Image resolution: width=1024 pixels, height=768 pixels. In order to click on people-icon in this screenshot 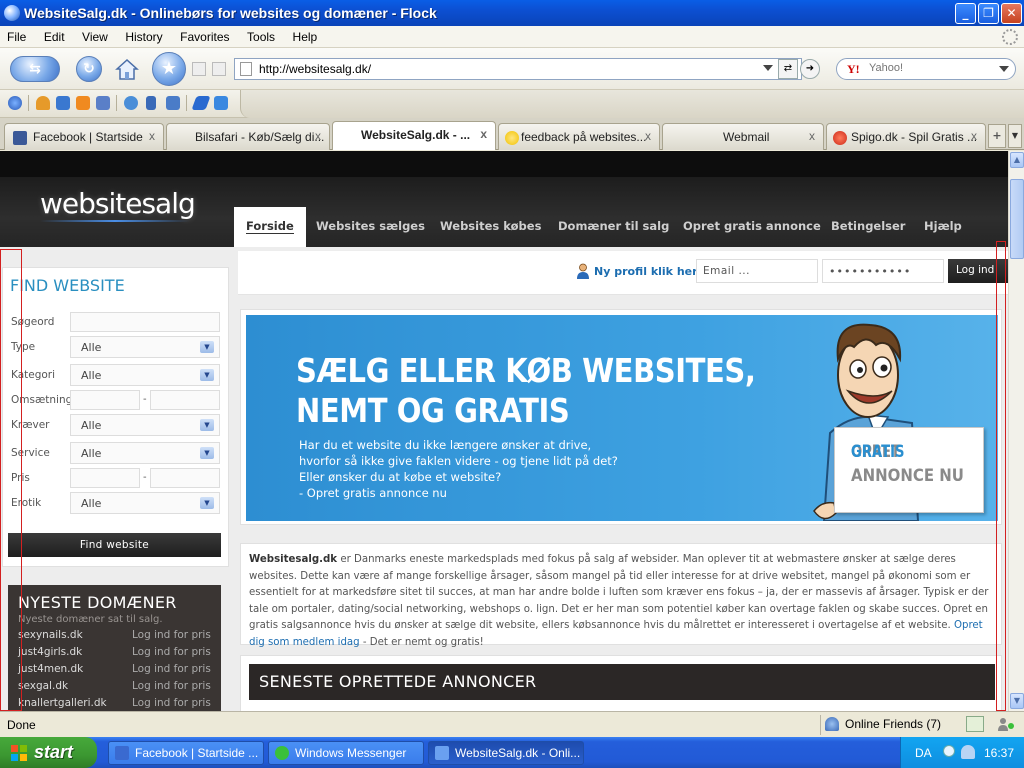, I will do `click(43, 103)`.